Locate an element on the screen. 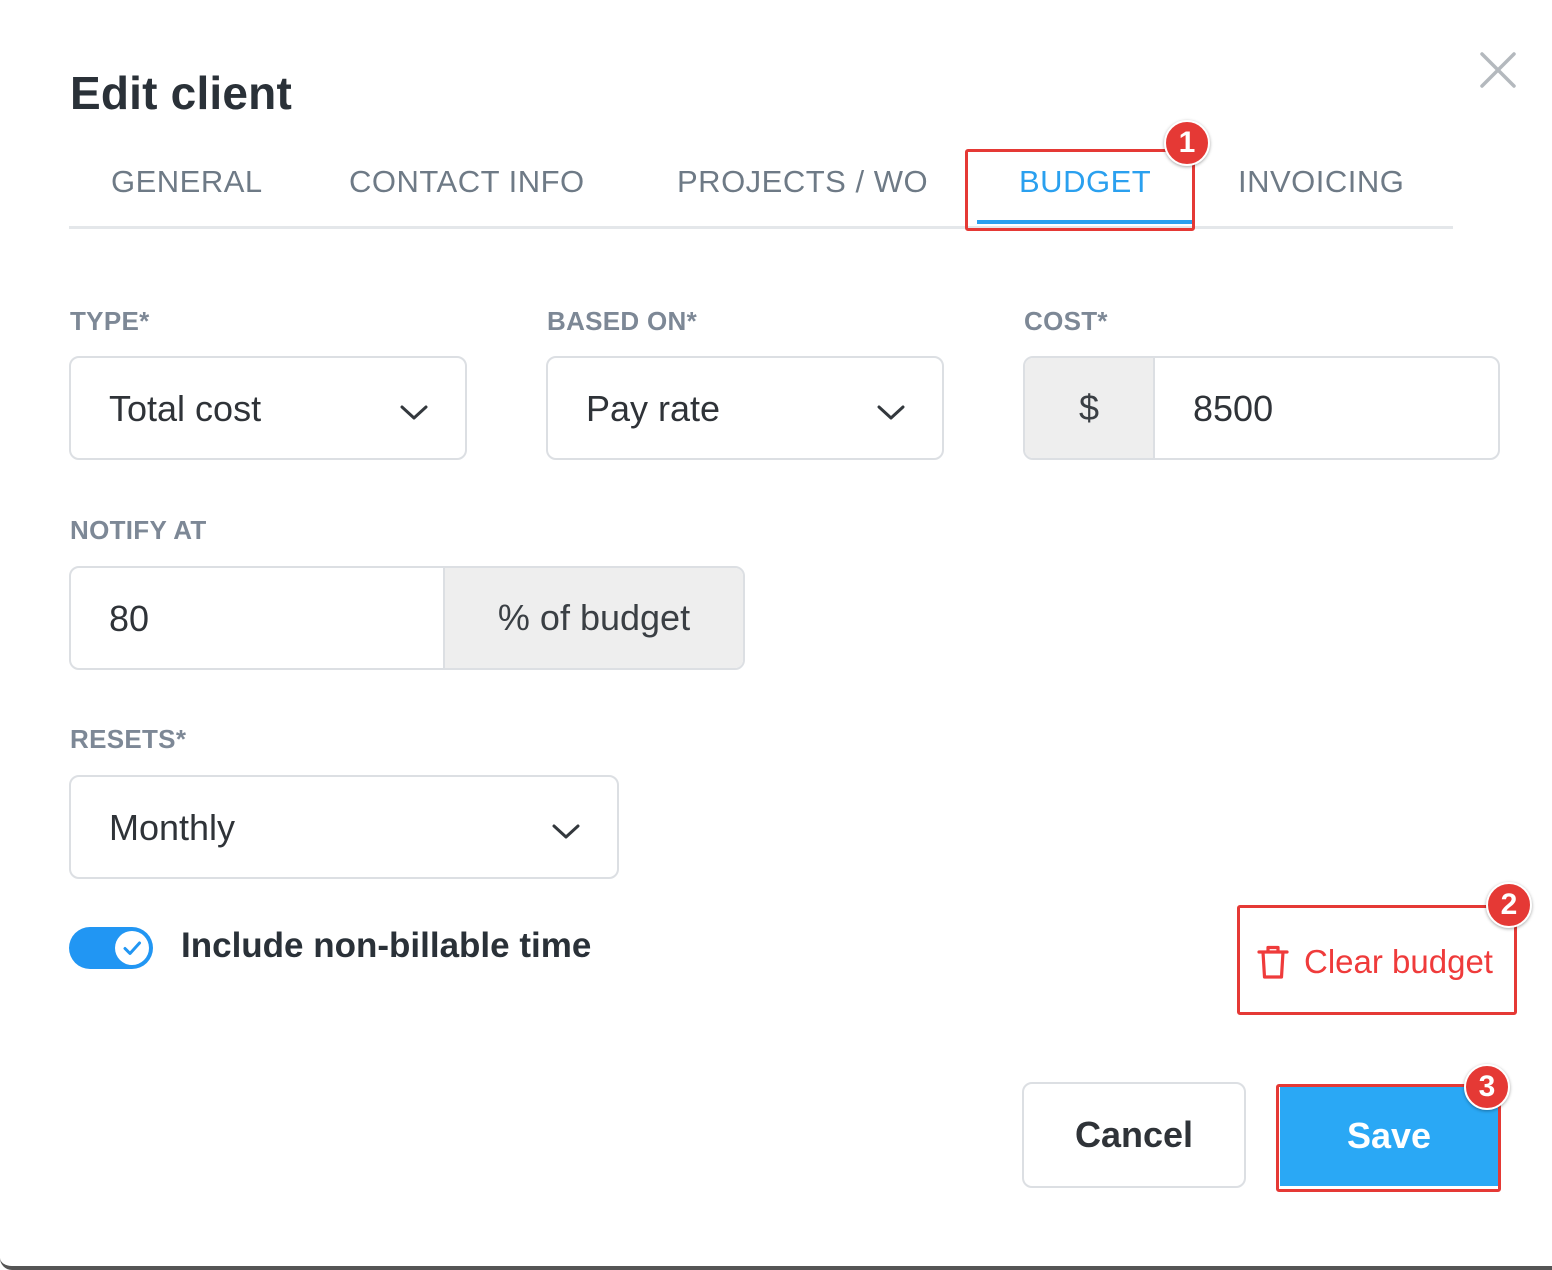  percent-of-budget-suffix: % of budget is located at coordinates (593, 618).